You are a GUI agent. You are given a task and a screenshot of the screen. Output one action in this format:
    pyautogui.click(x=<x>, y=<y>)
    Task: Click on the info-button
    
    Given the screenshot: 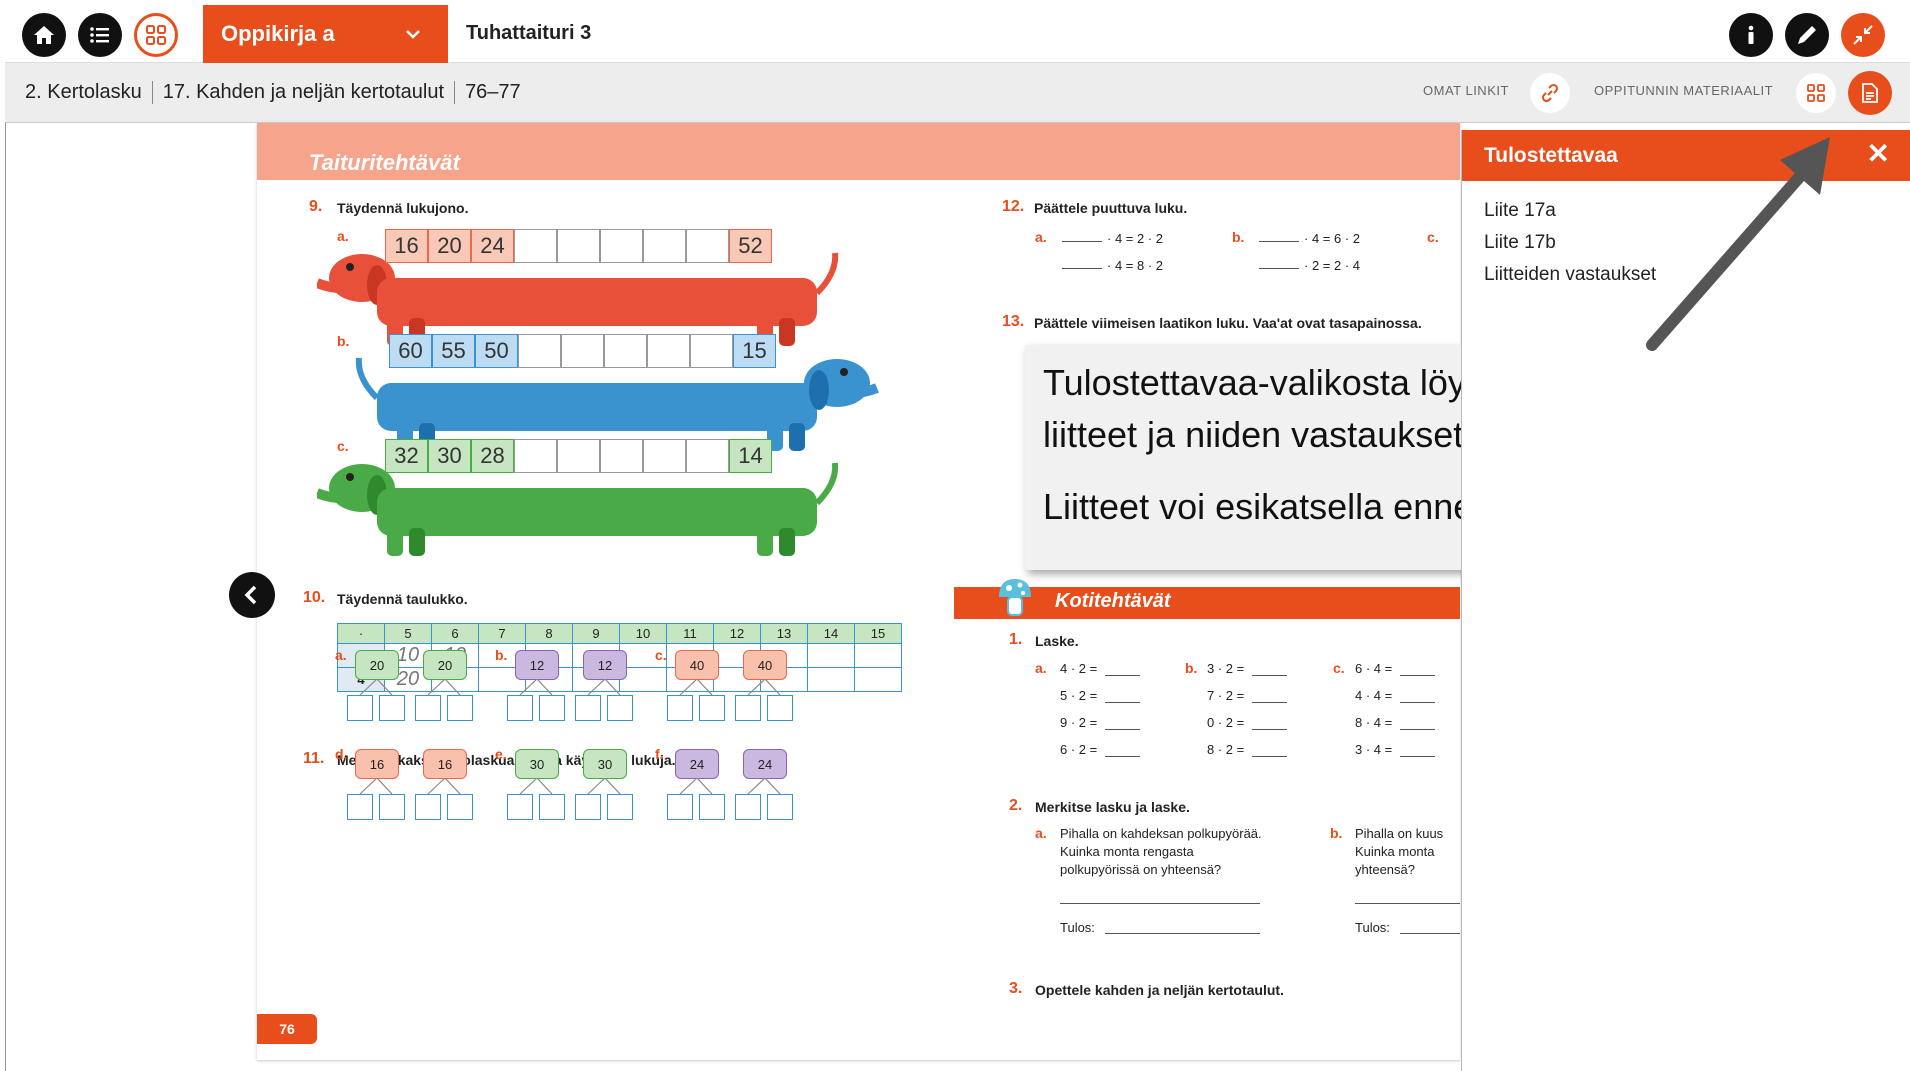 What is the action you would take?
    pyautogui.click(x=1751, y=35)
    